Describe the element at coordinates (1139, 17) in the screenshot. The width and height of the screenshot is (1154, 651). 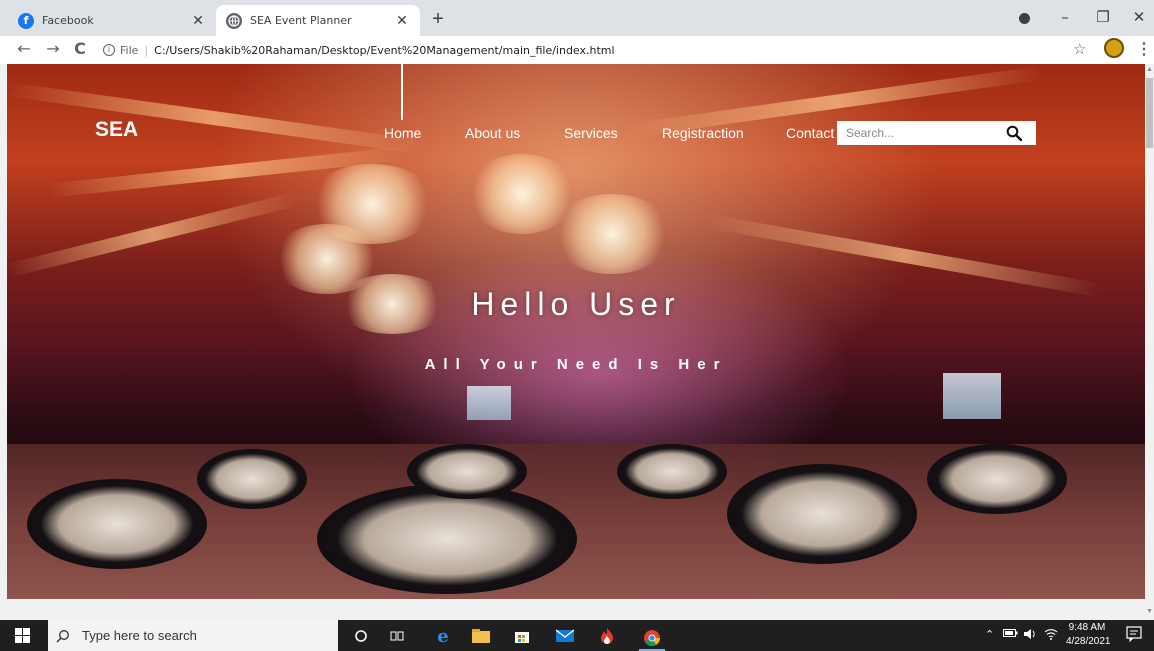
I see `close-window-button: ✕` at that location.